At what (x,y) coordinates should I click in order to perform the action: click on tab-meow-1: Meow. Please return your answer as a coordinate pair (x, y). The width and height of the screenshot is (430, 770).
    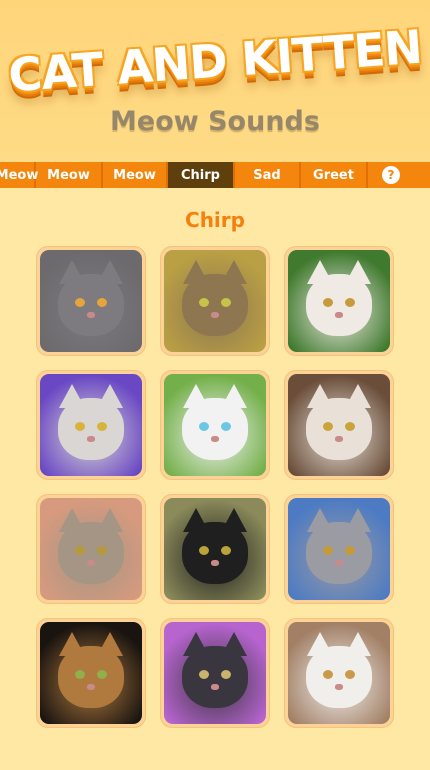
    Looking at the image, I should click on (19, 175).